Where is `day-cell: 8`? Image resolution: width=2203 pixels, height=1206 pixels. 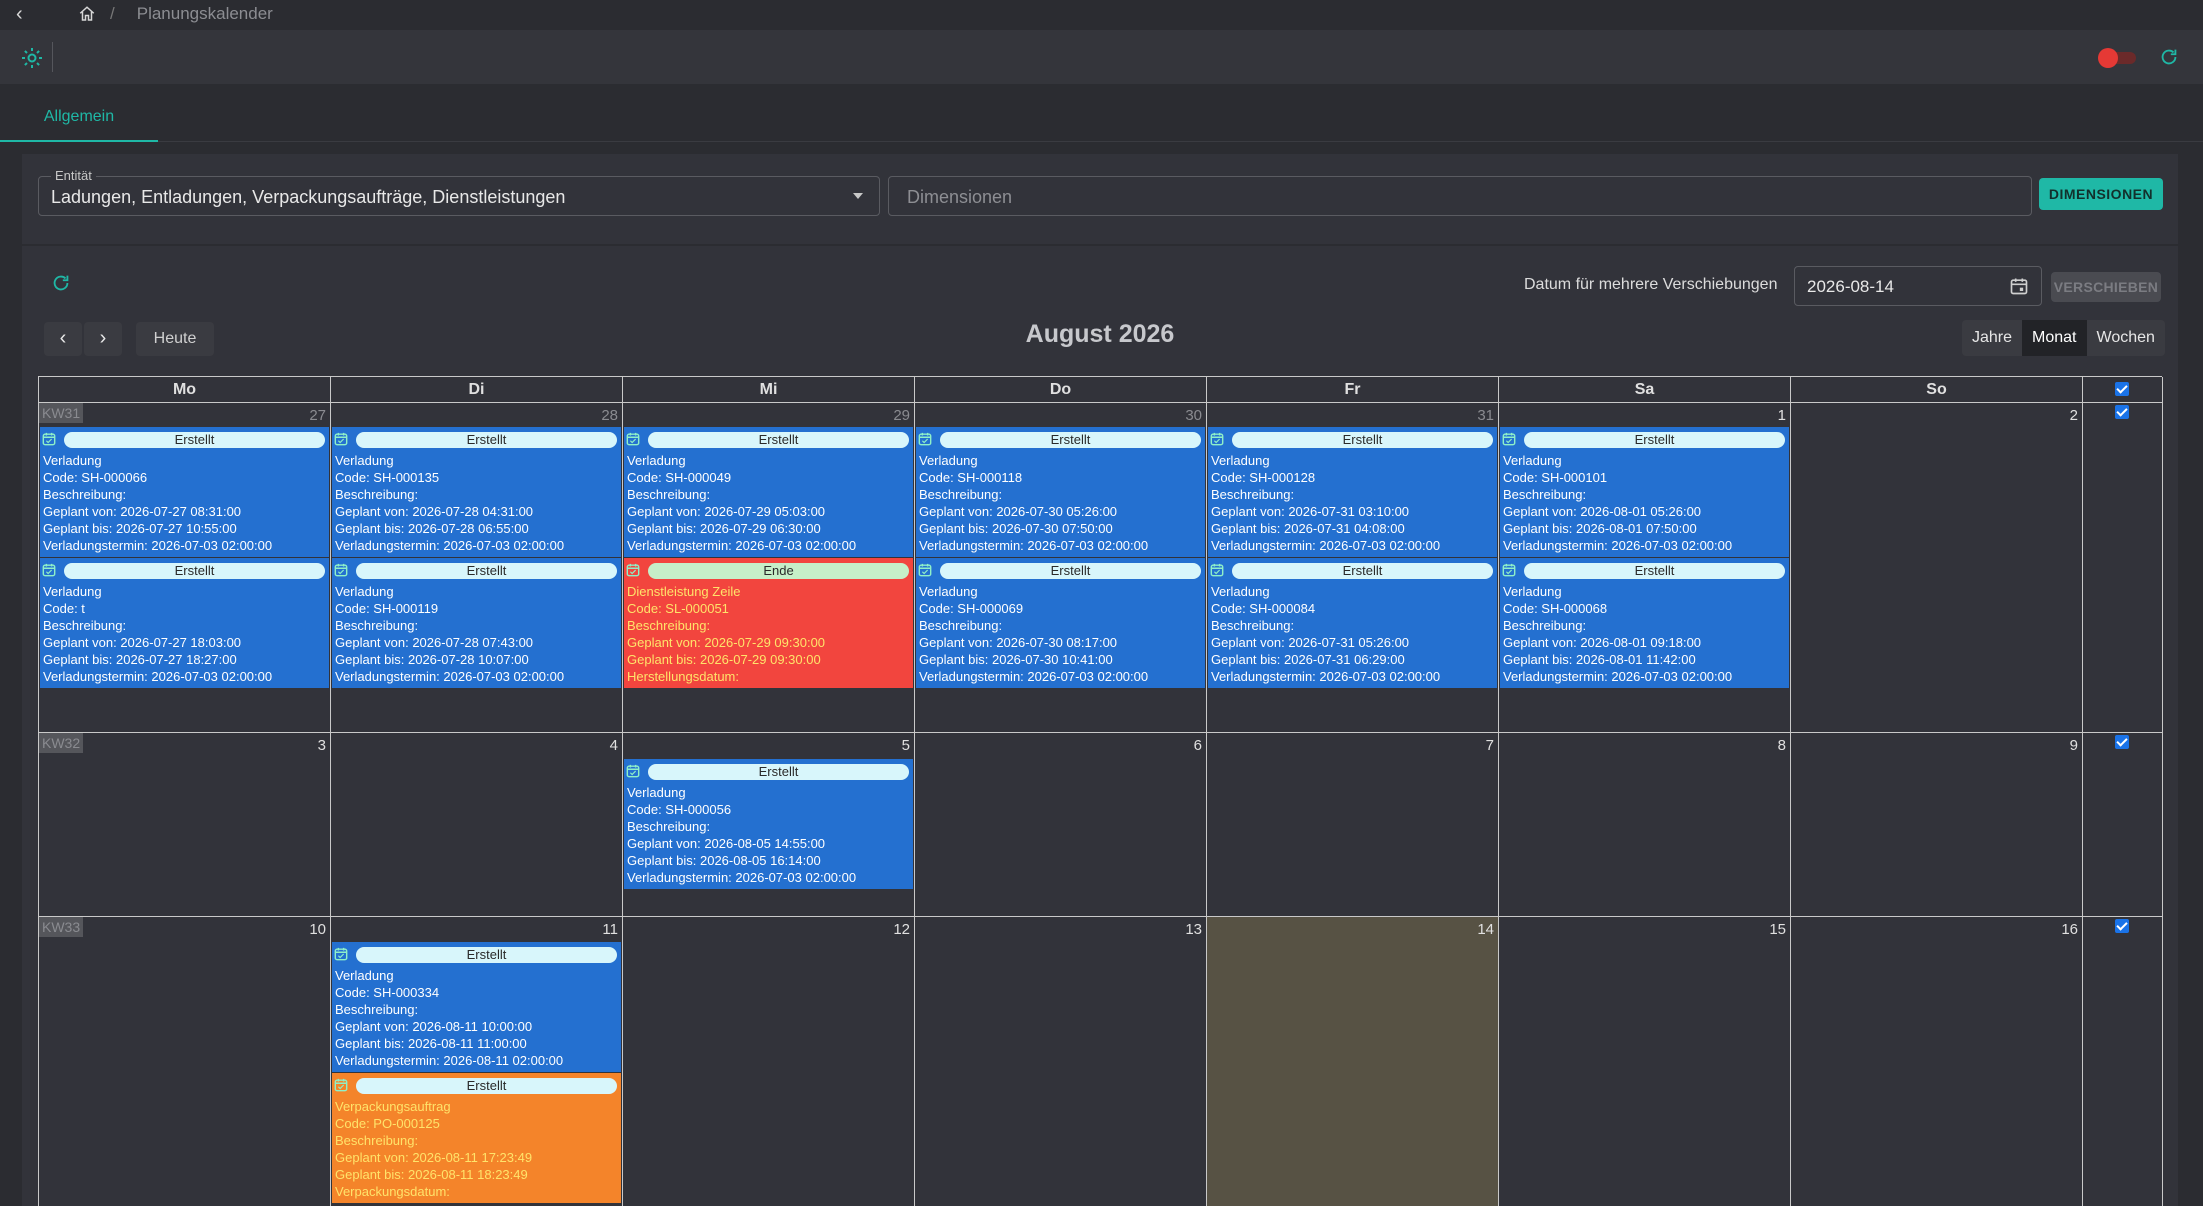 day-cell: 8 is located at coordinates (1645, 825).